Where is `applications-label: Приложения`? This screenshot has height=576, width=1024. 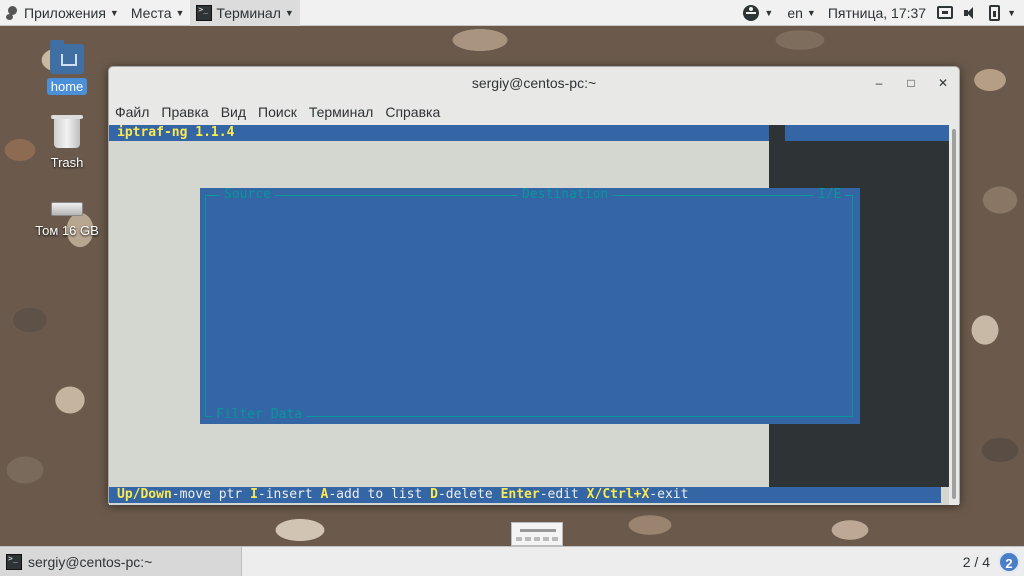 applications-label: Приложения is located at coordinates (65, 12).